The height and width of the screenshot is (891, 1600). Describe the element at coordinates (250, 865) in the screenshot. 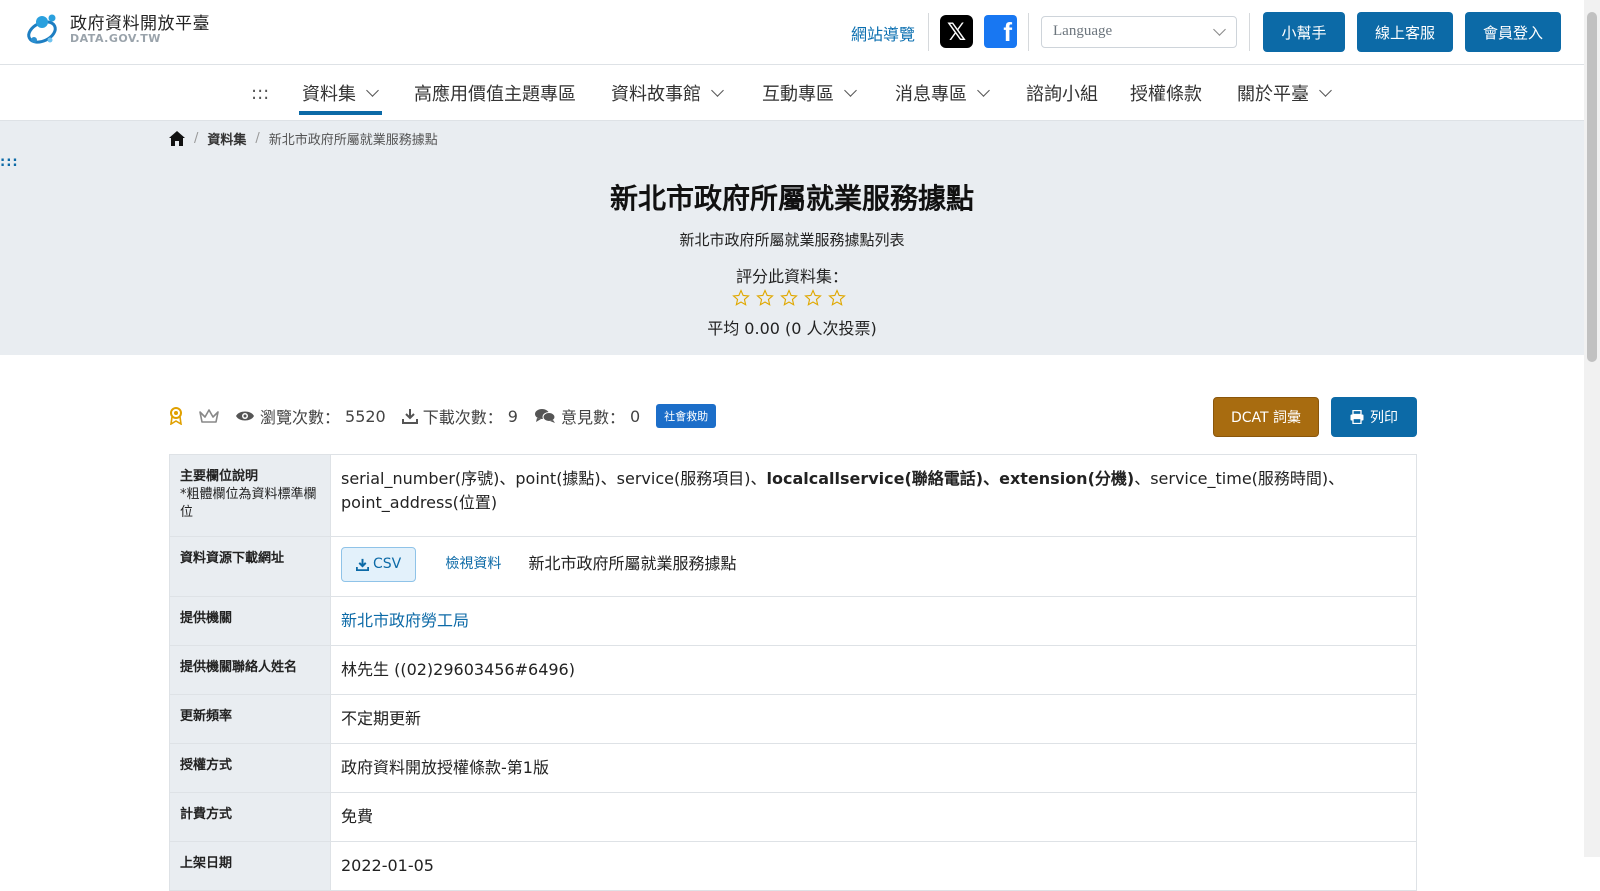

I see `publish-date-key: 上架日期` at that location.